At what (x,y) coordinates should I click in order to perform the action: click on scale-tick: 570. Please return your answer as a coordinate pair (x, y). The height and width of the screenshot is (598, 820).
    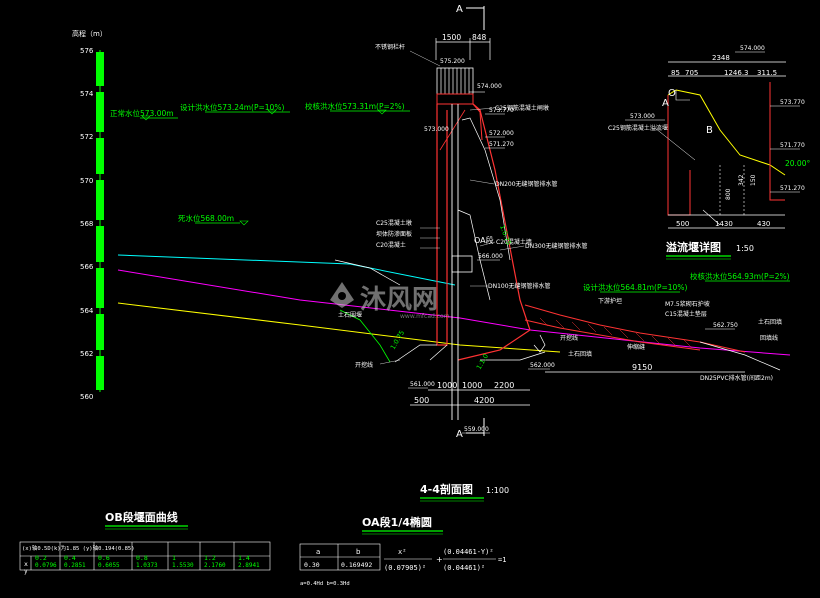
    Looking at the image, I should click on (86, 181).